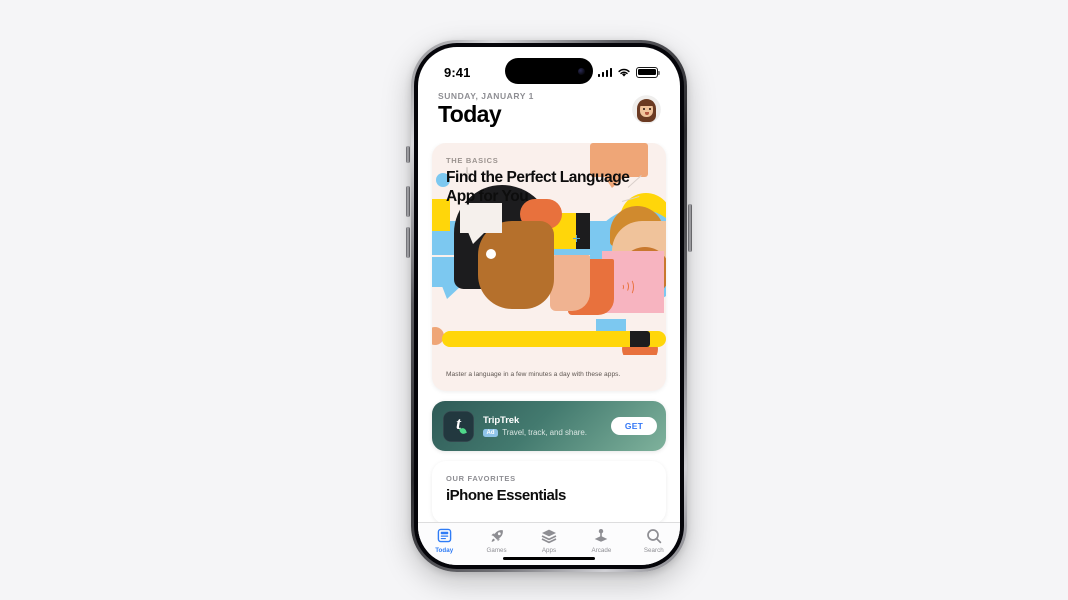  I want to click on tab-label: Today, so click(444, 550).